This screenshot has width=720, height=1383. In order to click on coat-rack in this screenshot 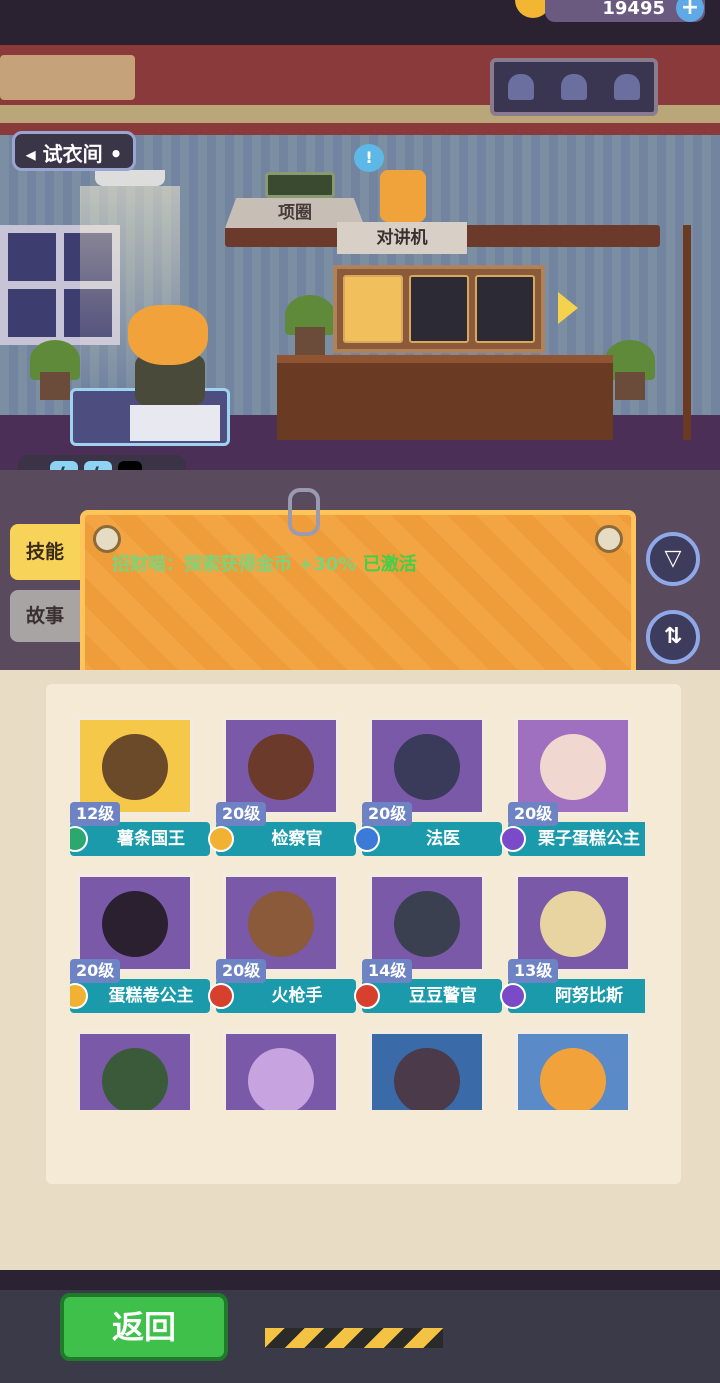, I will do `click(687, 332)`.